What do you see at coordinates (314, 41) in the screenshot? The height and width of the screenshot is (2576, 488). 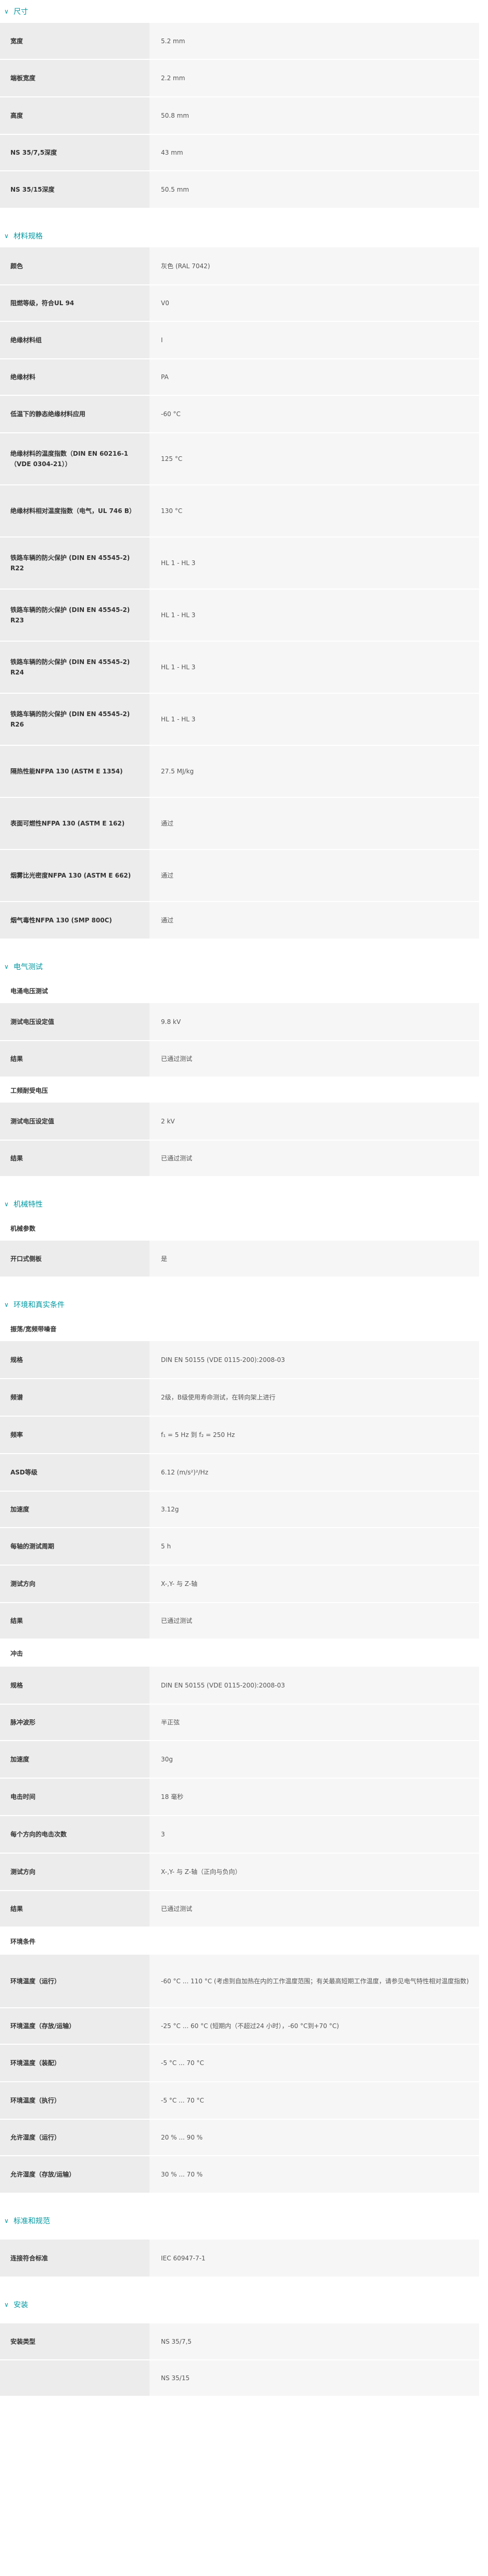 I see `spec-value: 5.2 mm` at bounding box center [314, 41].